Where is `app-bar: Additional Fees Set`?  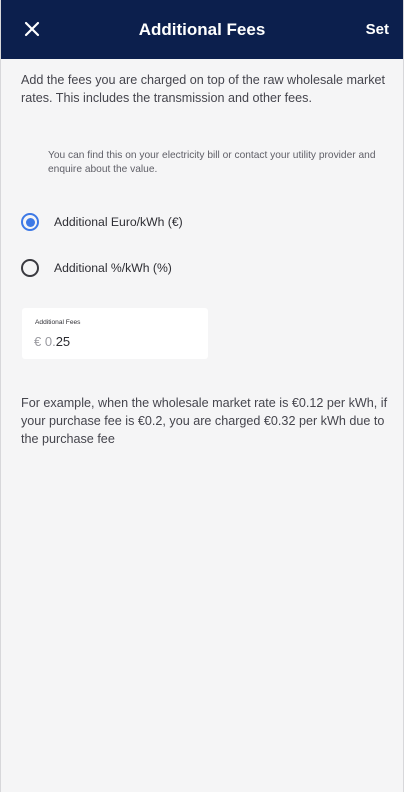
app-bar: Additional Fees Set is located at coordinates (202, 29).